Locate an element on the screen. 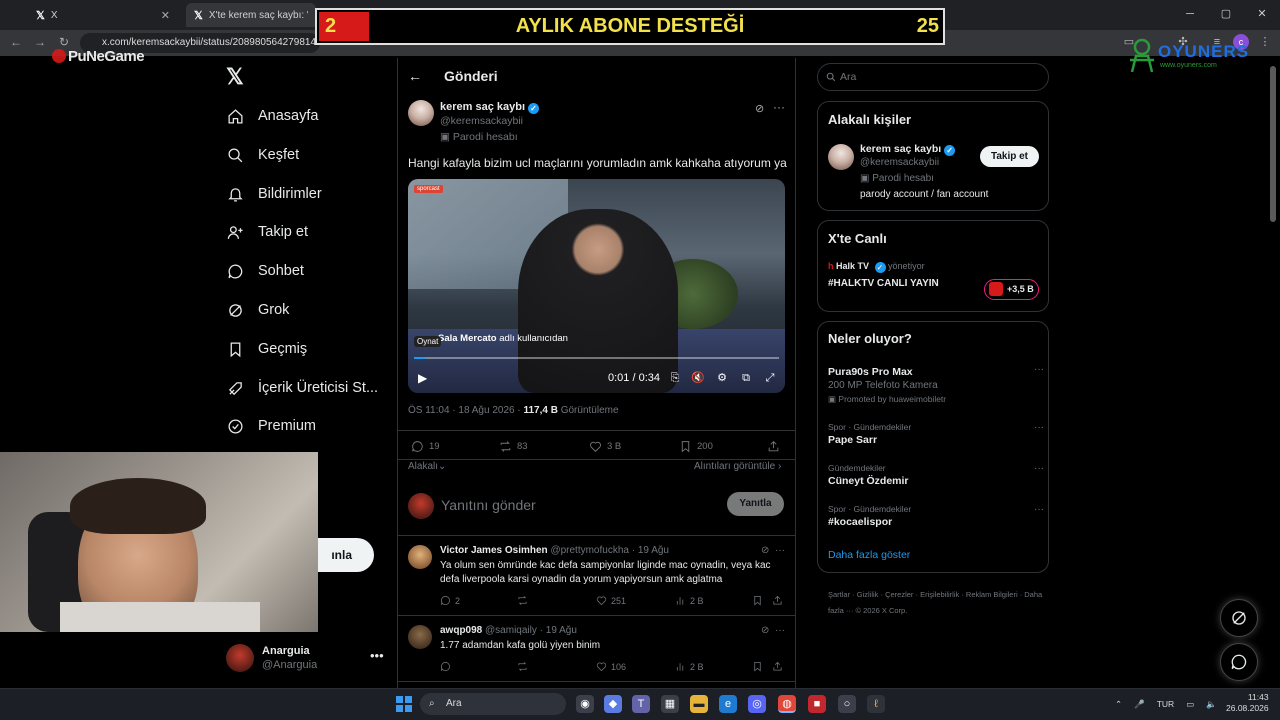 This screenshot has width=1280, height=720. teams-icon: T is located at coordinates (641, 704).